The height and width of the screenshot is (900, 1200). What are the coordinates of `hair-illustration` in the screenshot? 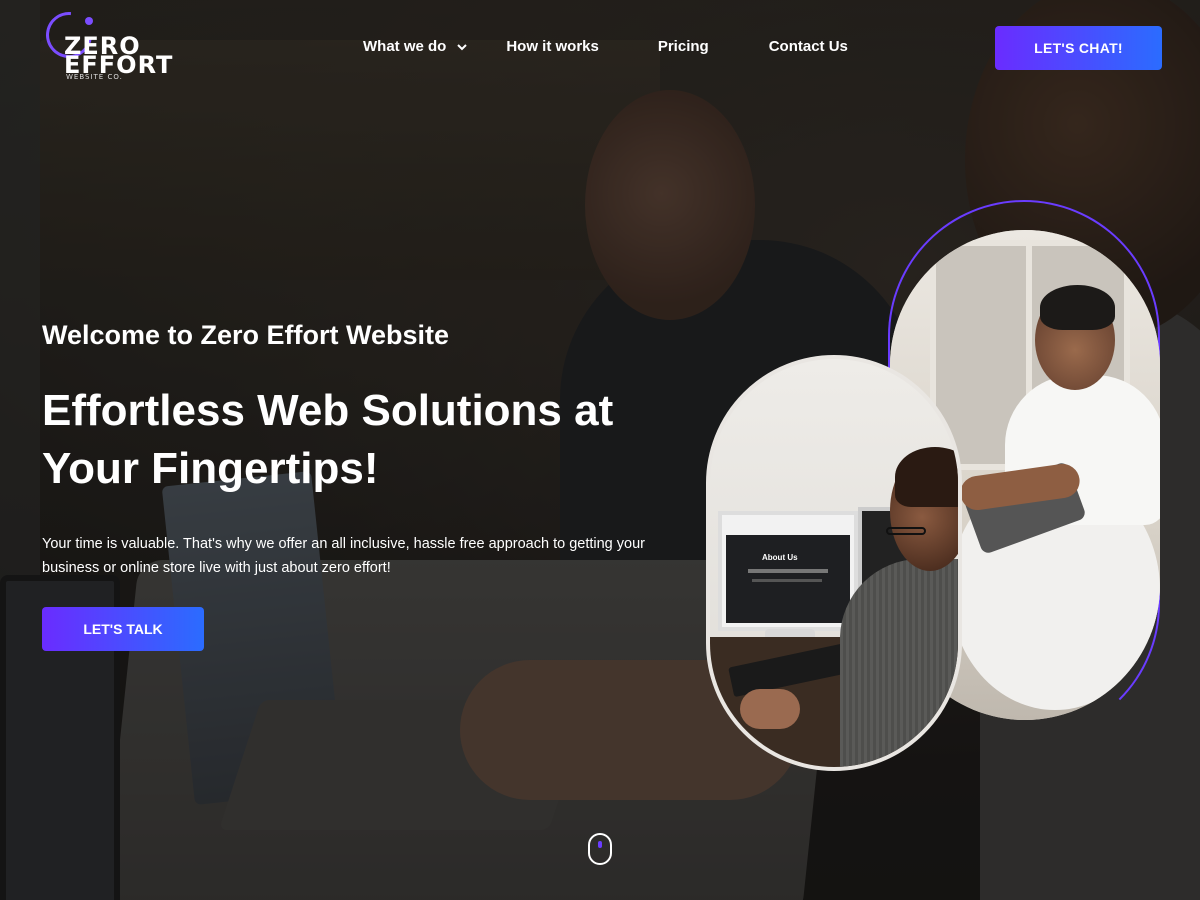 It's located at (926, 477).